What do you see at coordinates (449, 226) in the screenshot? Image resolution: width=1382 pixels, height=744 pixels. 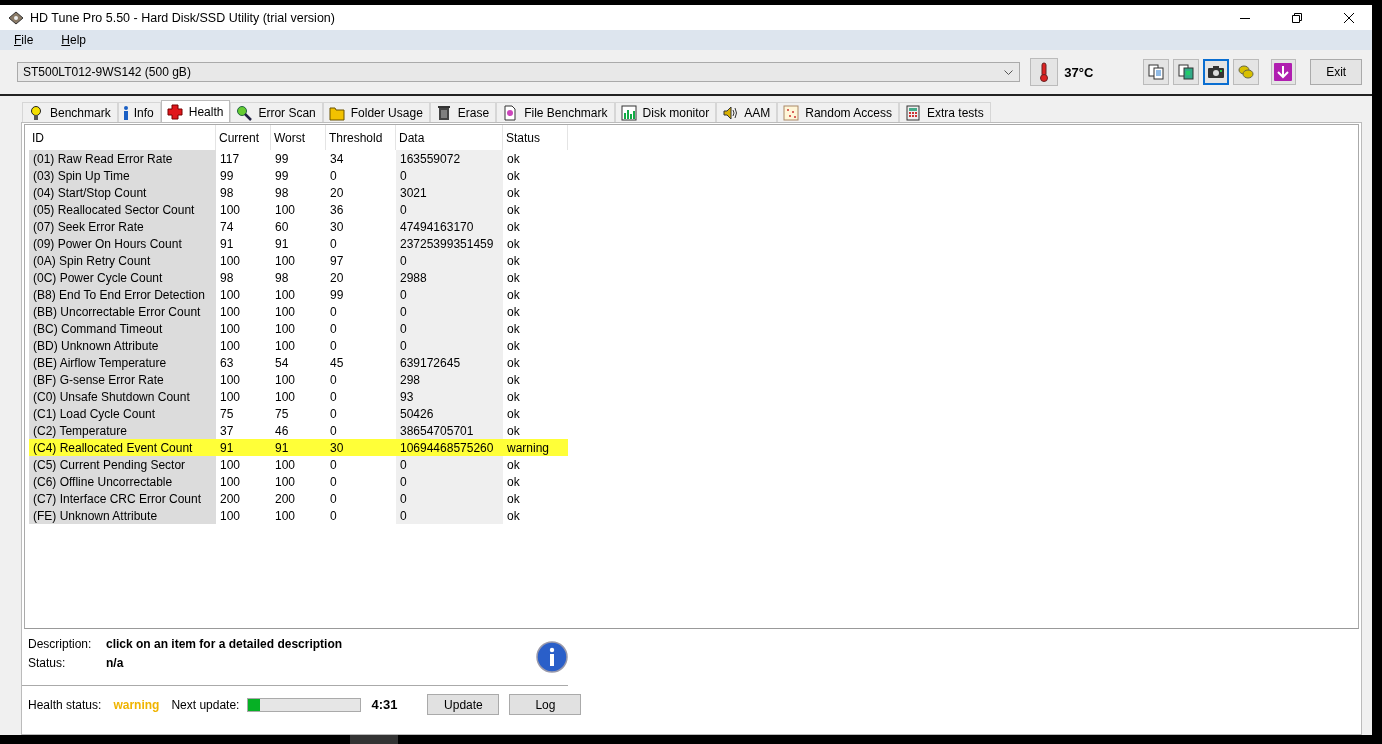 I see `table-cell: 47494163170` at bounding box center [449, 226].